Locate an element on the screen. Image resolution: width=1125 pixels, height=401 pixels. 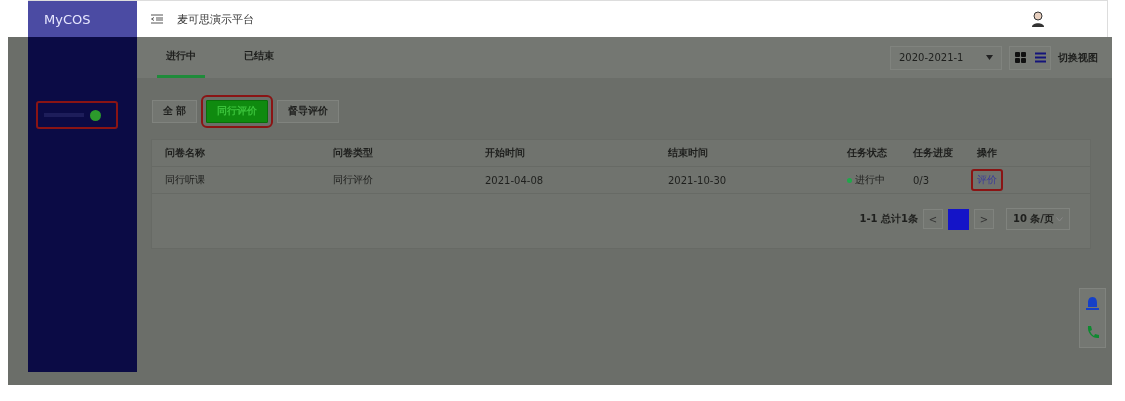
next-page-button: > is located at coordinates (983, 219).